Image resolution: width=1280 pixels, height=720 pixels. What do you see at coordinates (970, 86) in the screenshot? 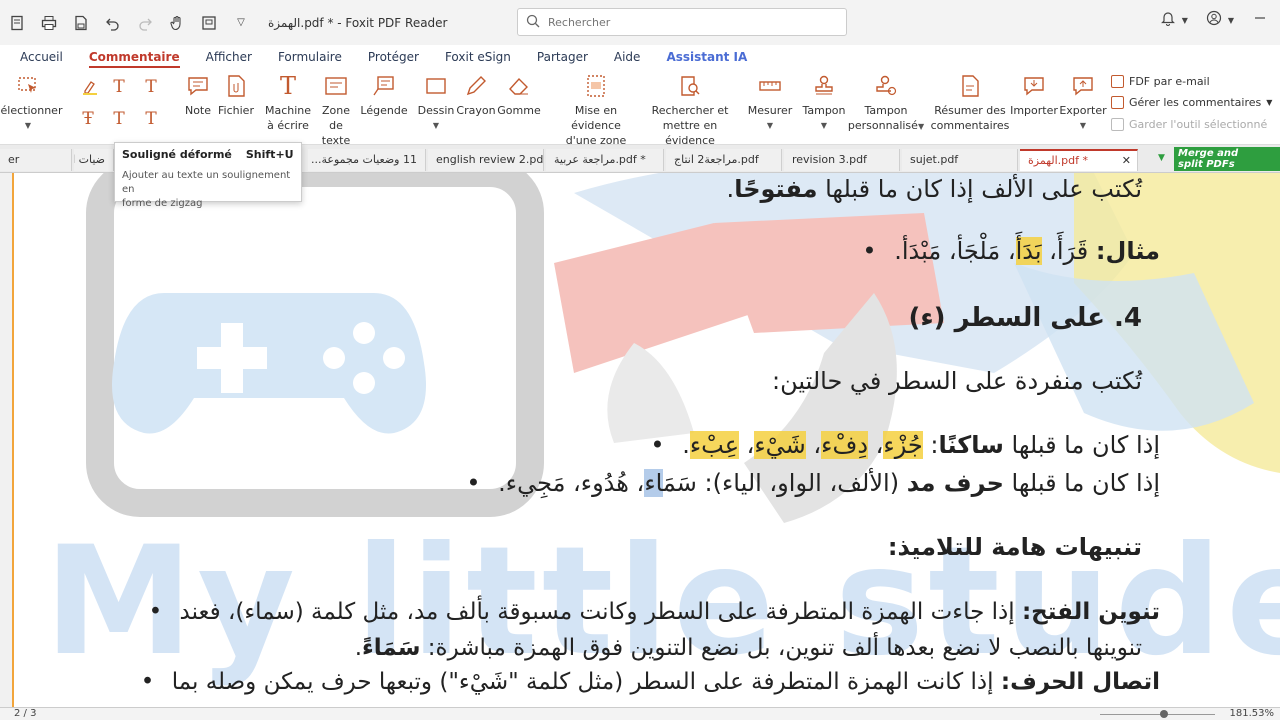
I see `summarize-icon` at bounding box center [970, 86].